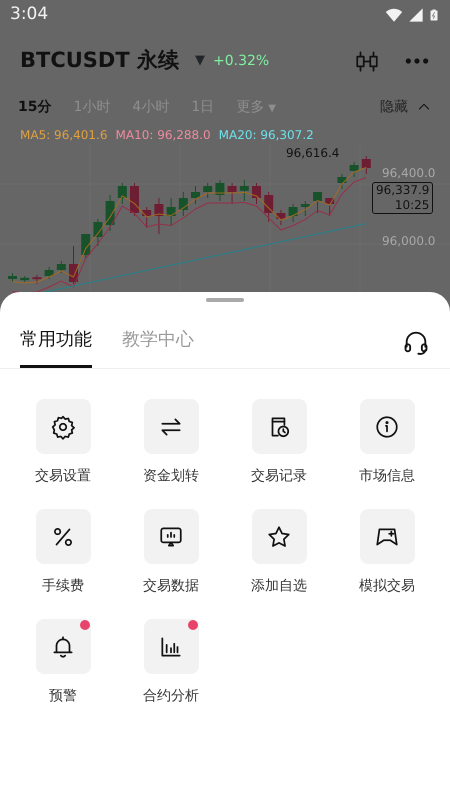  Describe the element at coordinates (63, 476) in the screenshot. I see `function-label: 交易设置` at that location.